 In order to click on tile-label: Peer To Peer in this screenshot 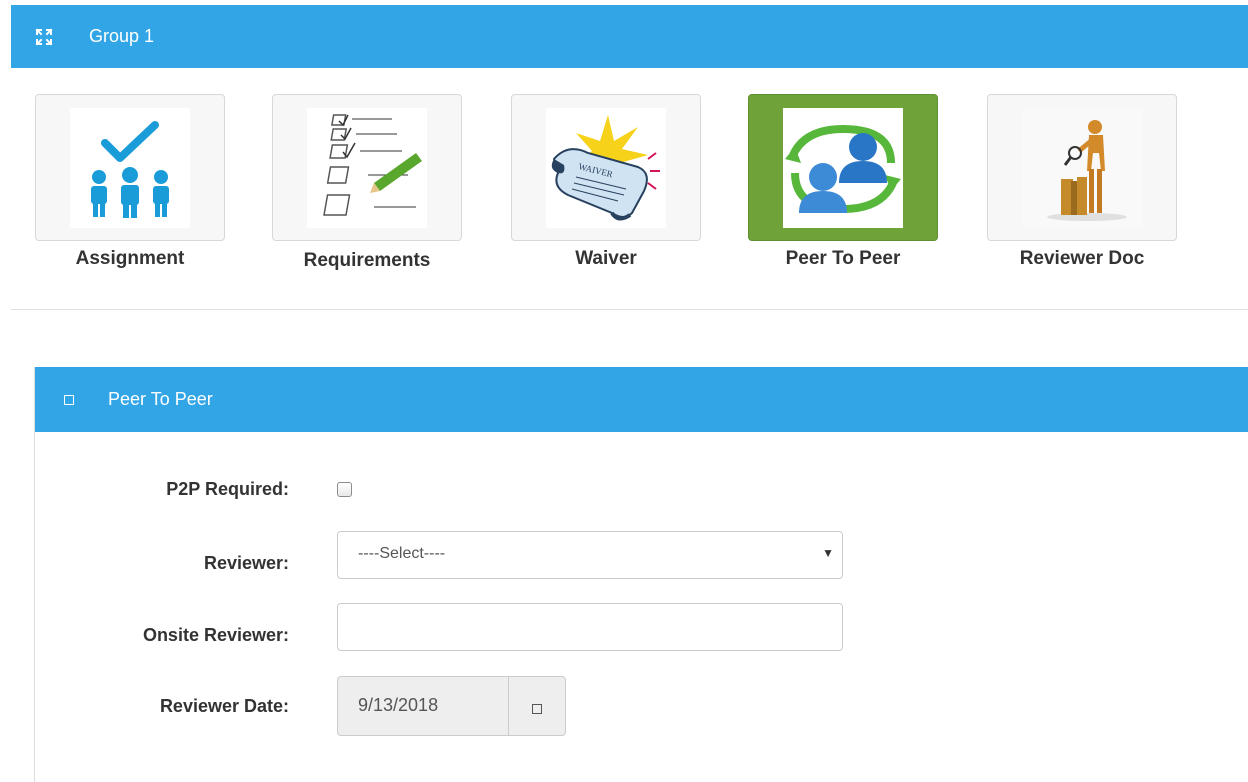, I will do `click(843, 258)`.